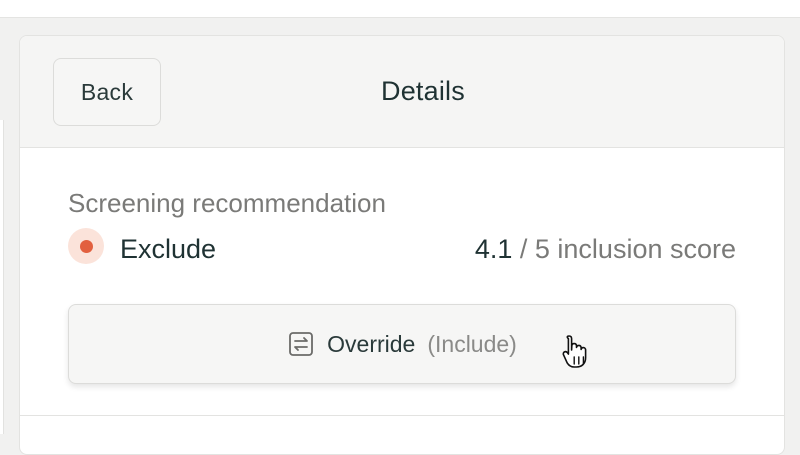  I want to click on score-value: 4.1, so click(493, 249).